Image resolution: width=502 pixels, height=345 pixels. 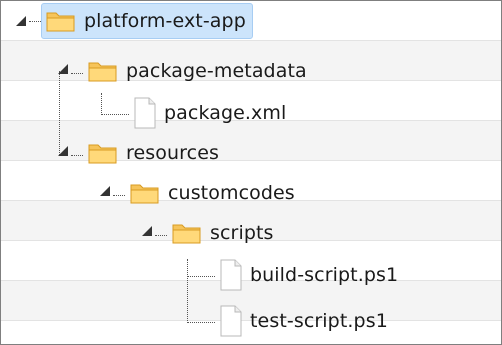 I want to click on tree-node-platform-ext-app: platform-ext-app, so click(x=147, y=21).